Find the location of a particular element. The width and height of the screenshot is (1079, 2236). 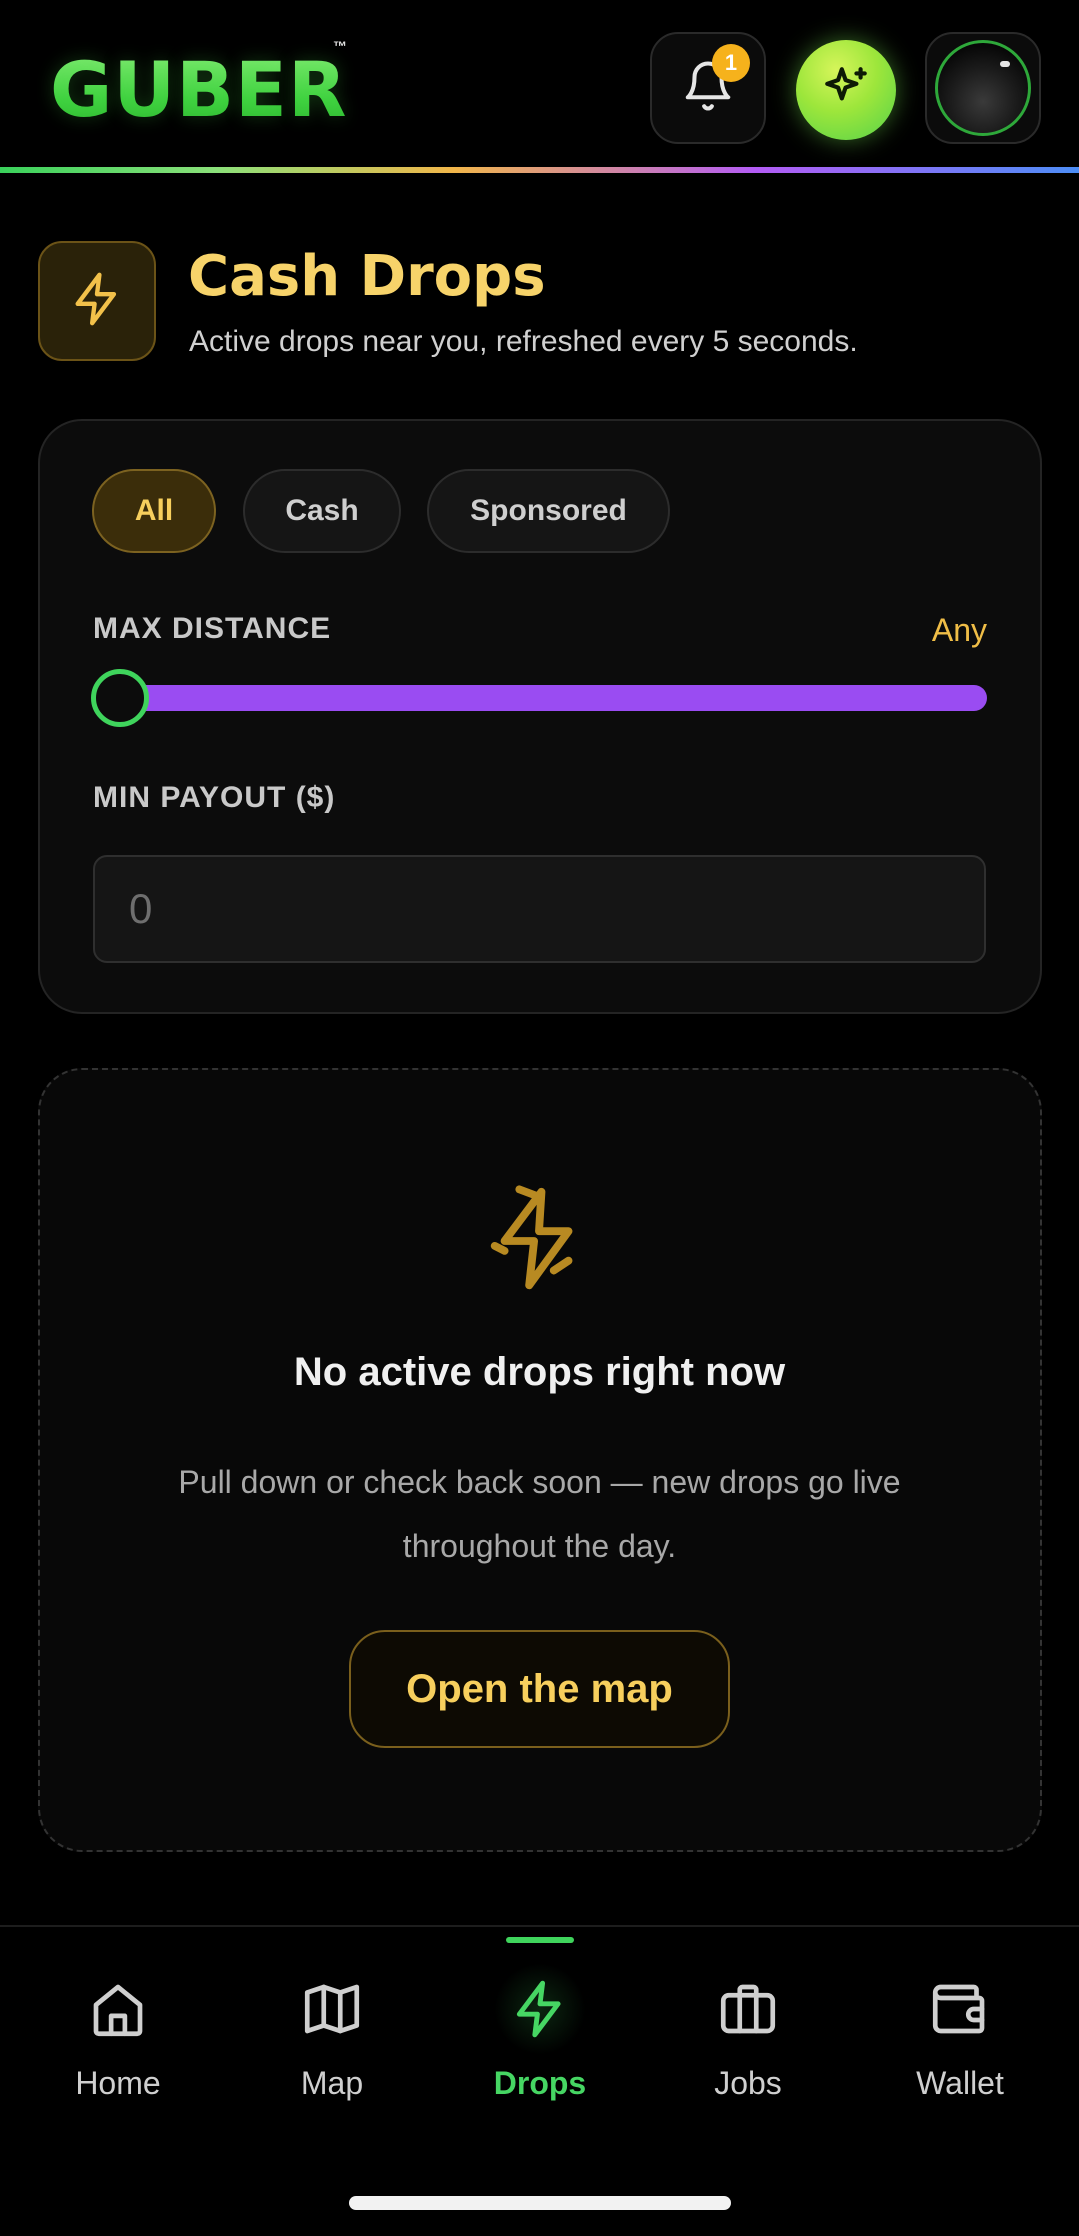

nav-item-drops: Drops is located at coordinates (540, 2039).